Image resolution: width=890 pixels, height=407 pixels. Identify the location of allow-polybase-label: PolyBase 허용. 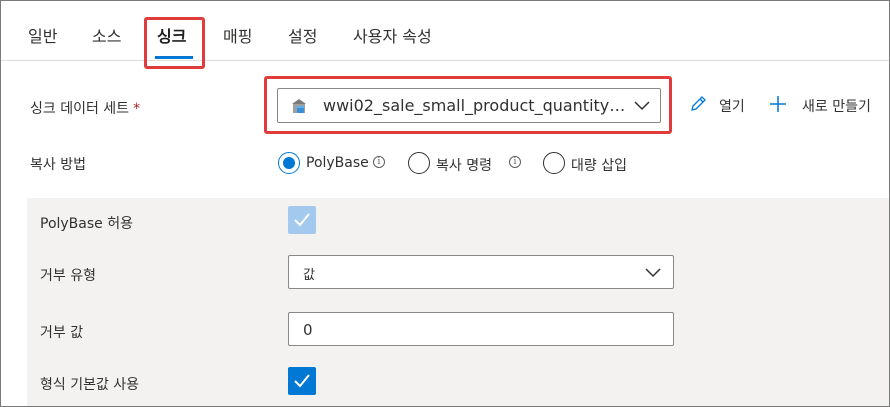
(86, 224).